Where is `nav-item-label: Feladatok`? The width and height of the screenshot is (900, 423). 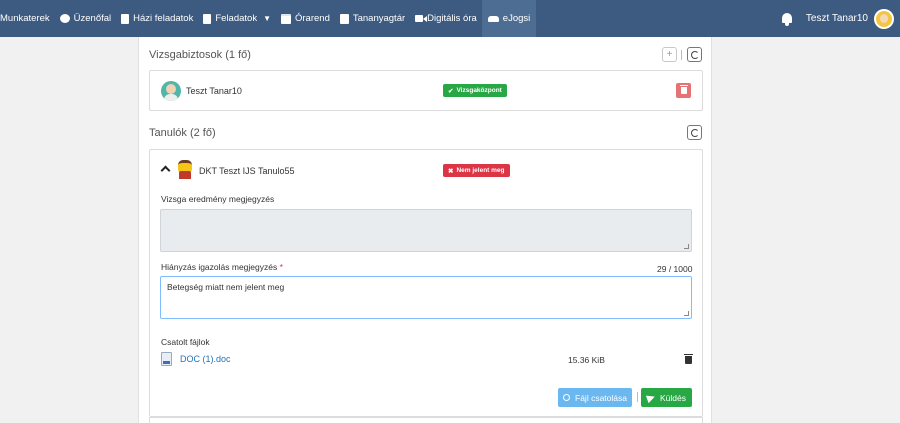 nav-item-label: Feladatok is located at coordinates (236, 18).